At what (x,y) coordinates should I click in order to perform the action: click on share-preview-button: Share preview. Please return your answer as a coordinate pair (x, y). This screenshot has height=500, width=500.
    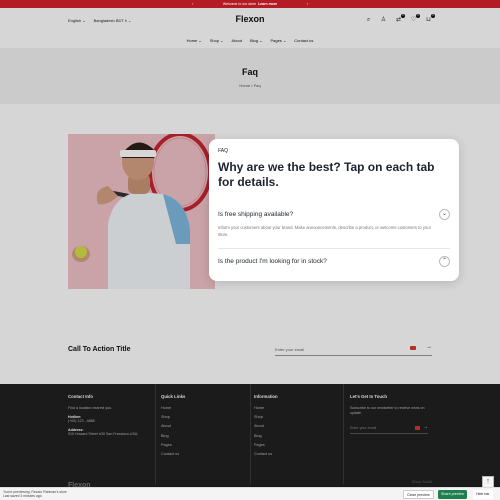
    Looking at the image, I should click on (452, 494).